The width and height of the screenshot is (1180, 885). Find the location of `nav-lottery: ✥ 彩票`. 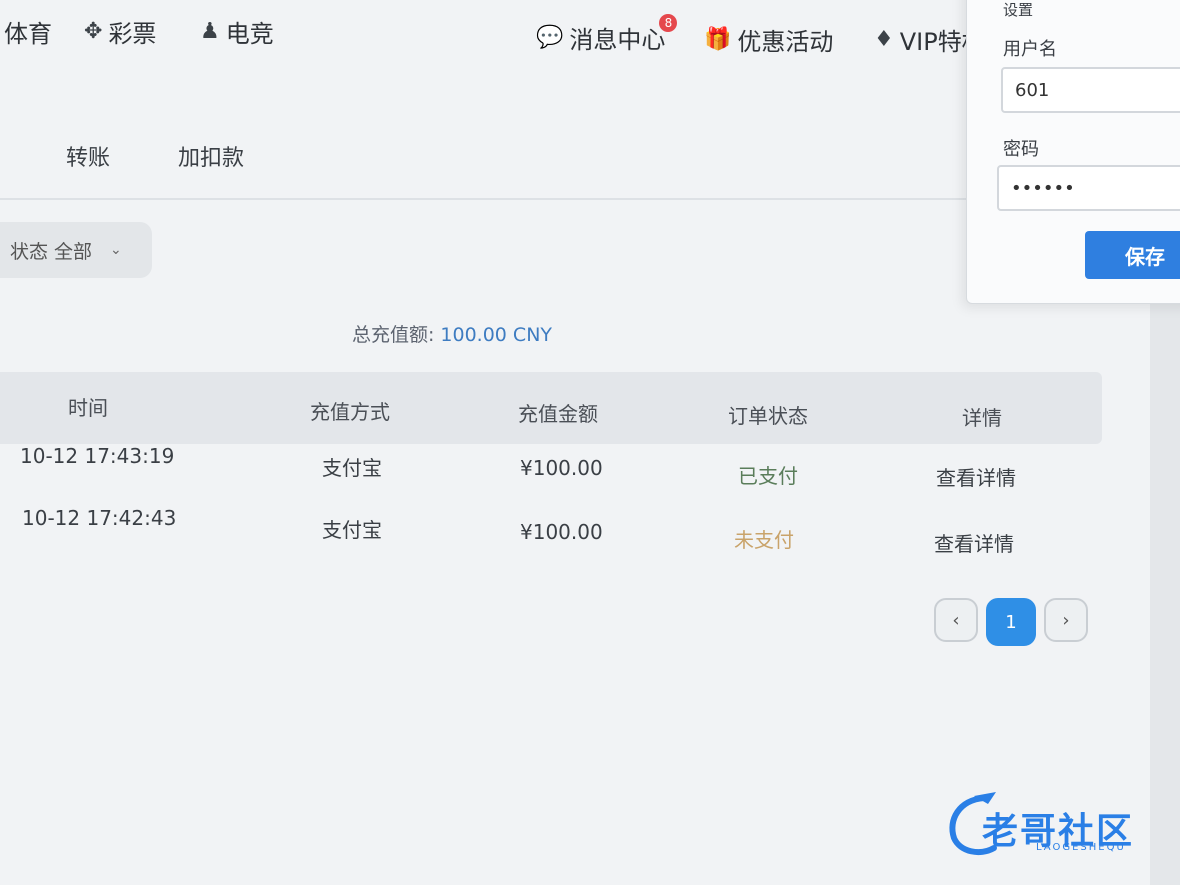

nav-lottery: ✥ 彩票 is located at coordinates (120, 31).